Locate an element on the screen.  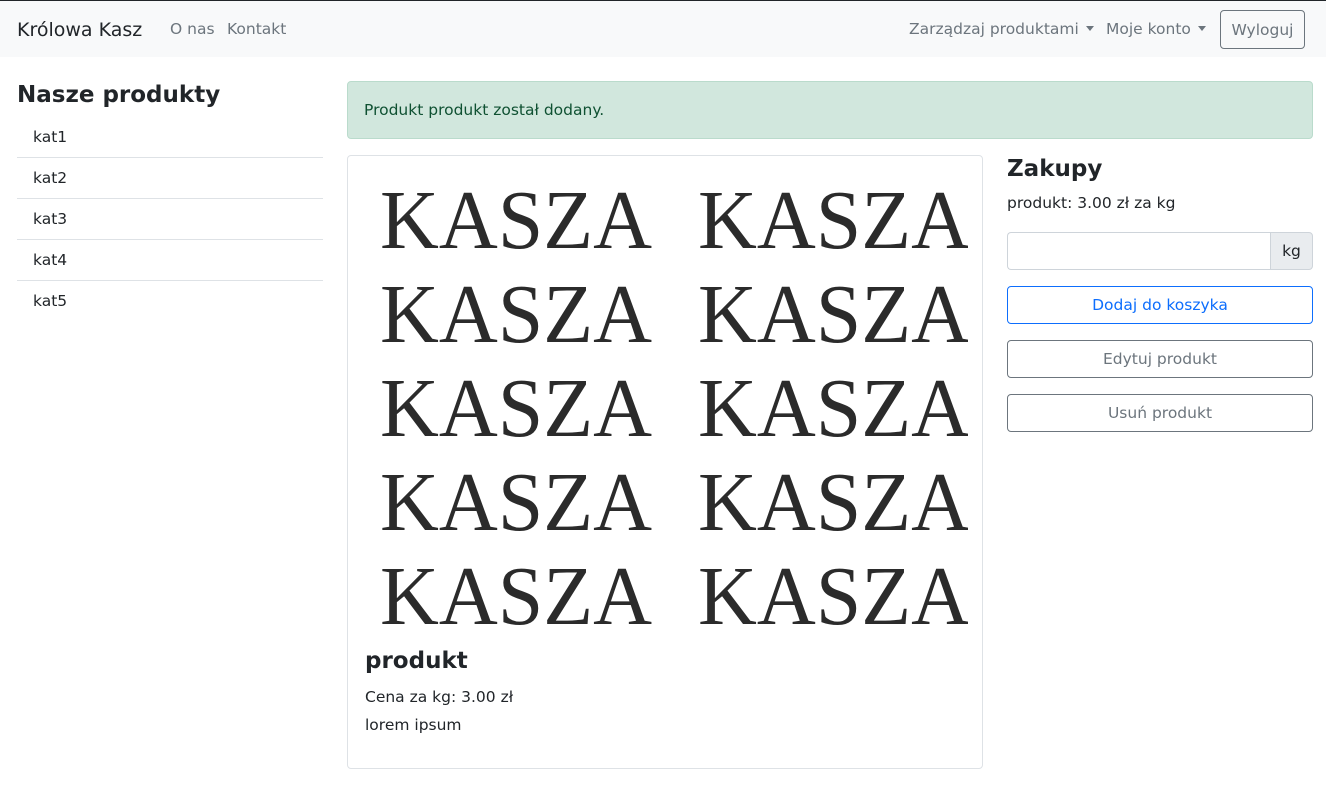
category-item: kat1 is located at coordinates (170, 137).